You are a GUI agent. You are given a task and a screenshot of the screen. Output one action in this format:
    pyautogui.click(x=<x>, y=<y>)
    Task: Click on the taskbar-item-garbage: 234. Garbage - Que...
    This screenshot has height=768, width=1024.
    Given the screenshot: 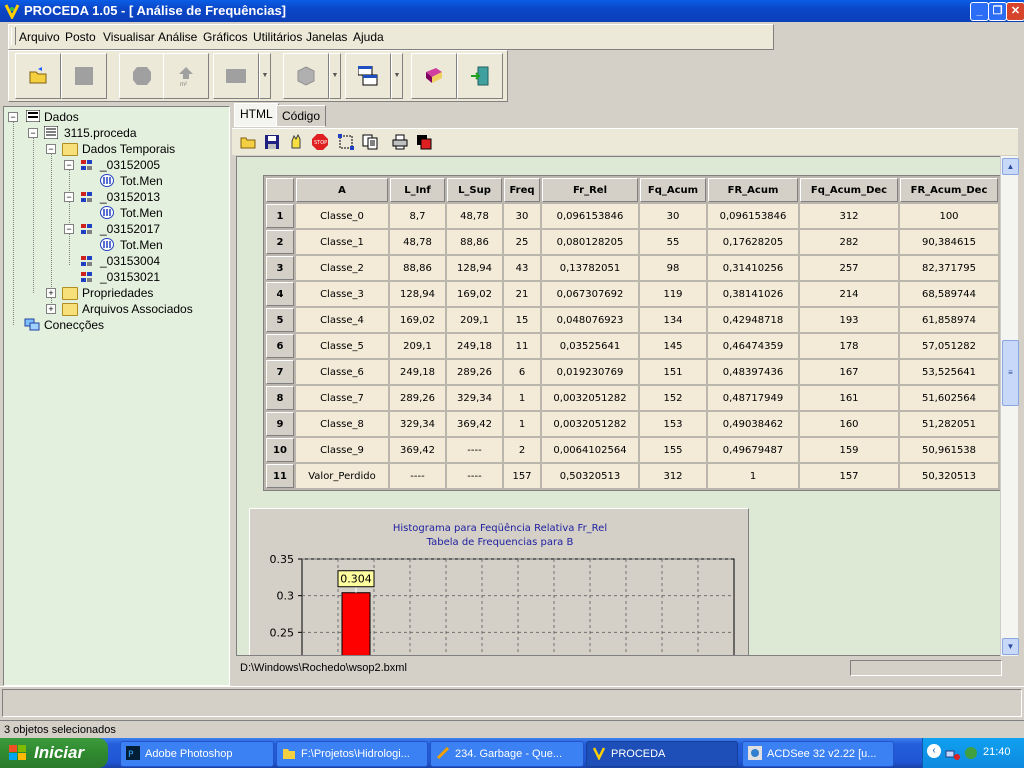 What is the action you would take?
    pyautogui.click(x=507, y=754)
    